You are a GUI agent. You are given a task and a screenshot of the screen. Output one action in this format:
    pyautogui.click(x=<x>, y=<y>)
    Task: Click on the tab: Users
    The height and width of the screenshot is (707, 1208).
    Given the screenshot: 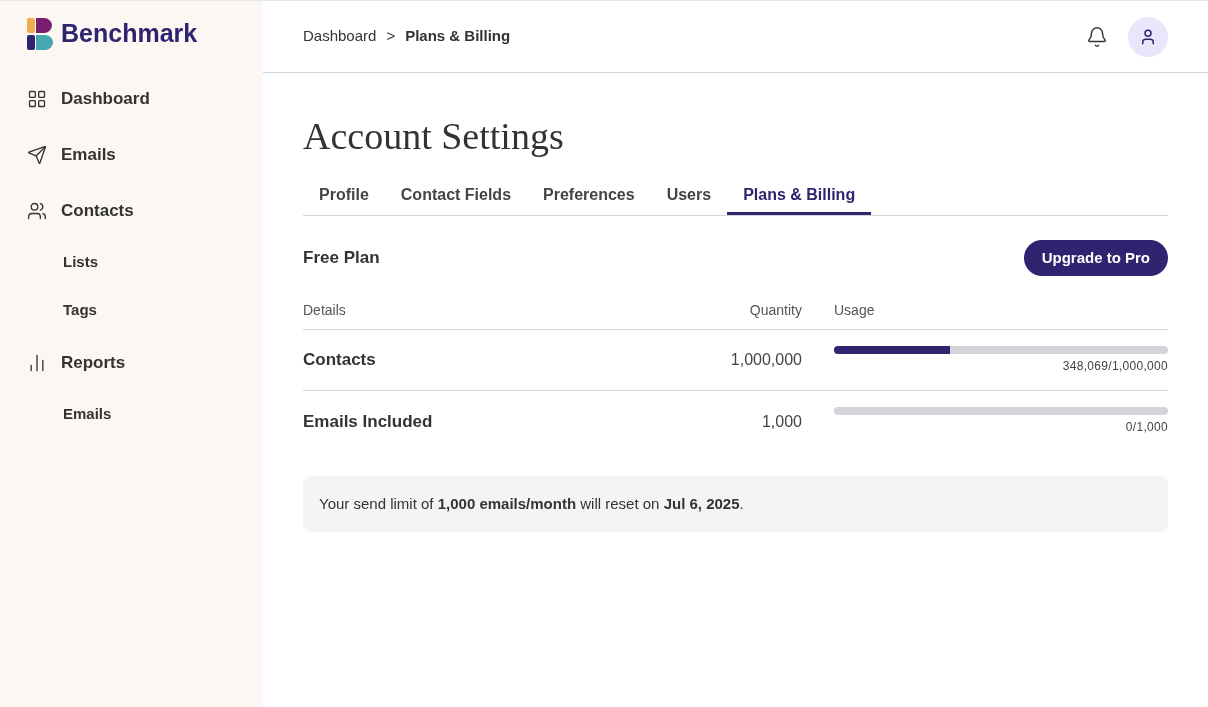 What is the action you would take?
    pyautogui.click(x=689, y=199)
    